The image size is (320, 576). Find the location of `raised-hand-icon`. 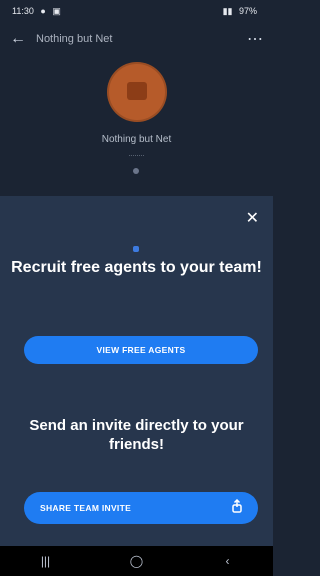

raised-hand-icon is located at coordinates (136, 249).